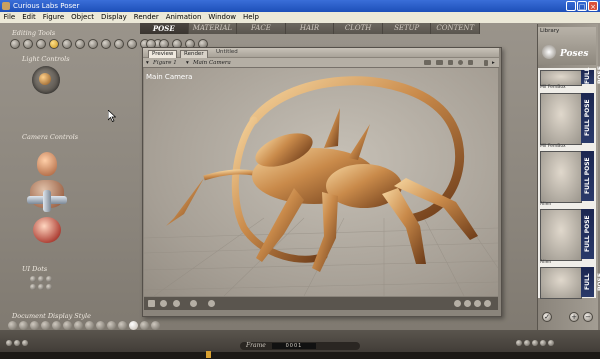  What do you see at coordinates (427, 62) in the screenshot?
I see `render-settings-icon` at bounding box center [427, 62].